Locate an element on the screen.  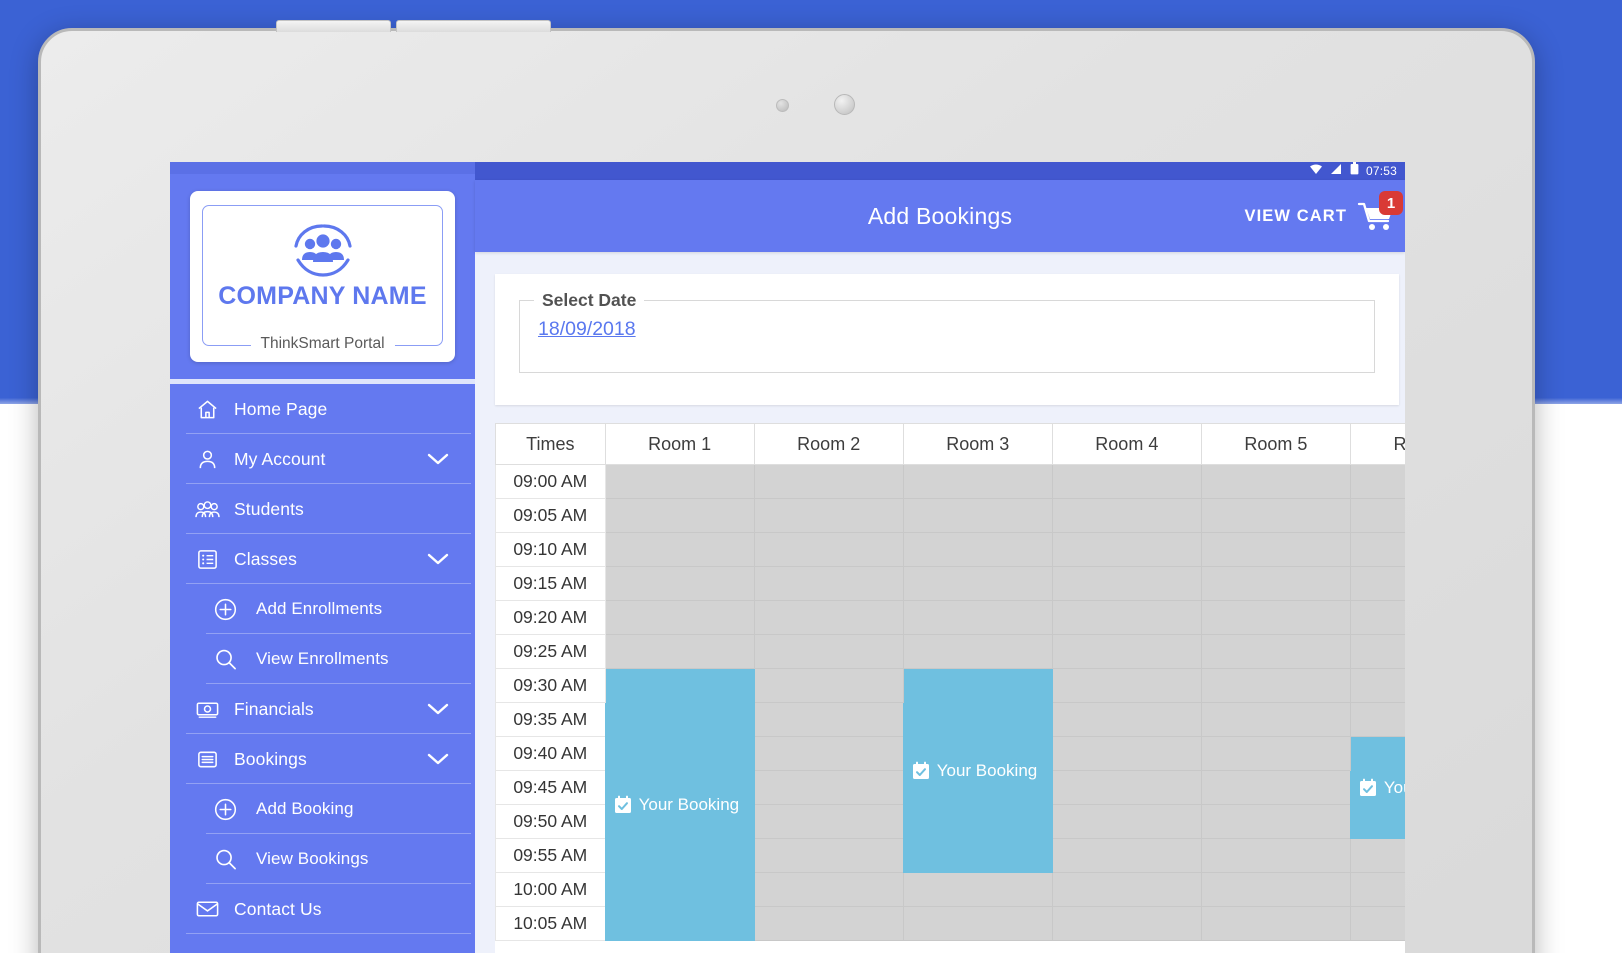
schedule-col-times: Times is located at coordinates (550, 444).